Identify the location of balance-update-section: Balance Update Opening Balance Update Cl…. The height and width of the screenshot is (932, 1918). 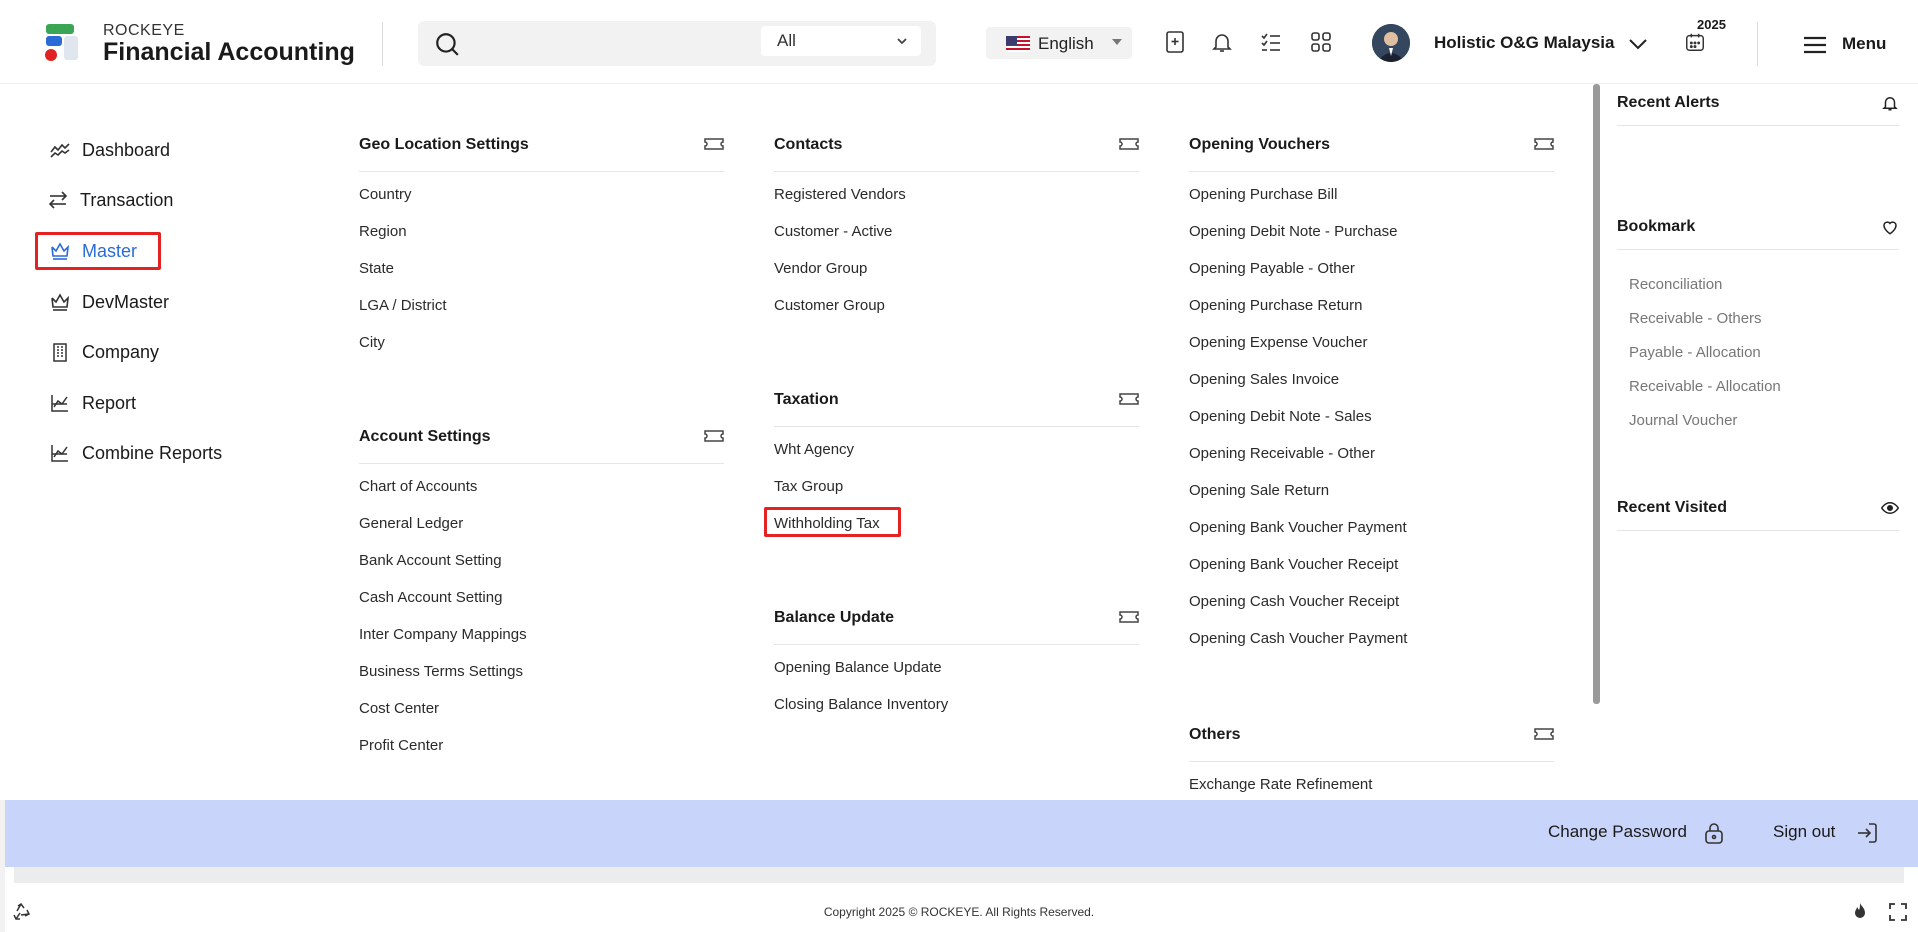
(956, 668).